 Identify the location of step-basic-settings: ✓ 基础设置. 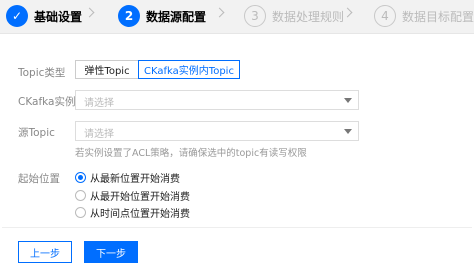
(44, 16).